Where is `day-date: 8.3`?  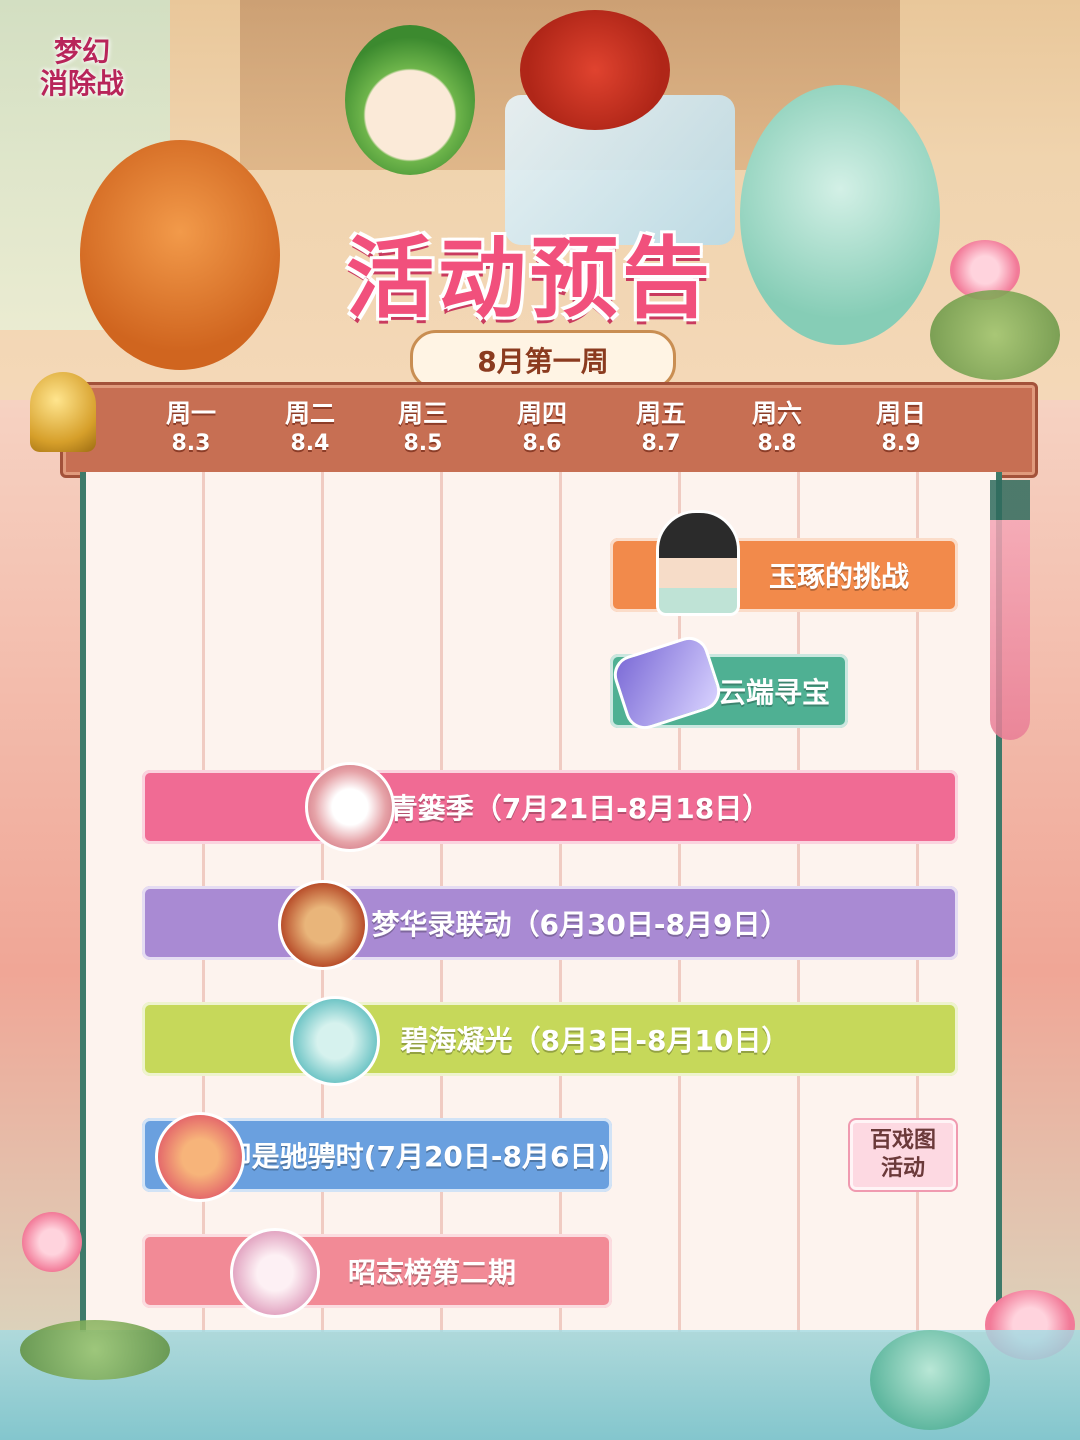 day-date: 8.3 is located at coordinates (191, 443).